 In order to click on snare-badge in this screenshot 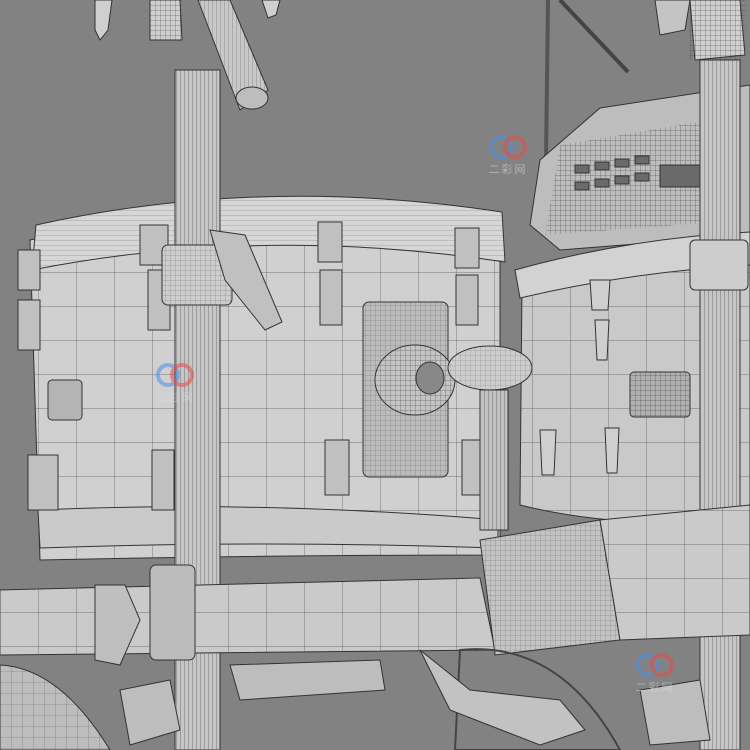, I will do `click(409, 389)`.